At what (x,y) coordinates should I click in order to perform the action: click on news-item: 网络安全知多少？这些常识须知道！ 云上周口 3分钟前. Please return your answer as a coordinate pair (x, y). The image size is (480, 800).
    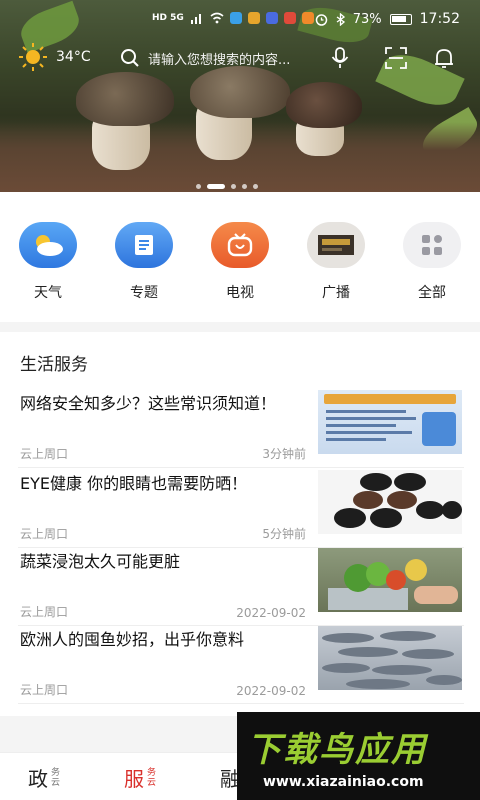
    Looking at the image, I should click on (241, 429).